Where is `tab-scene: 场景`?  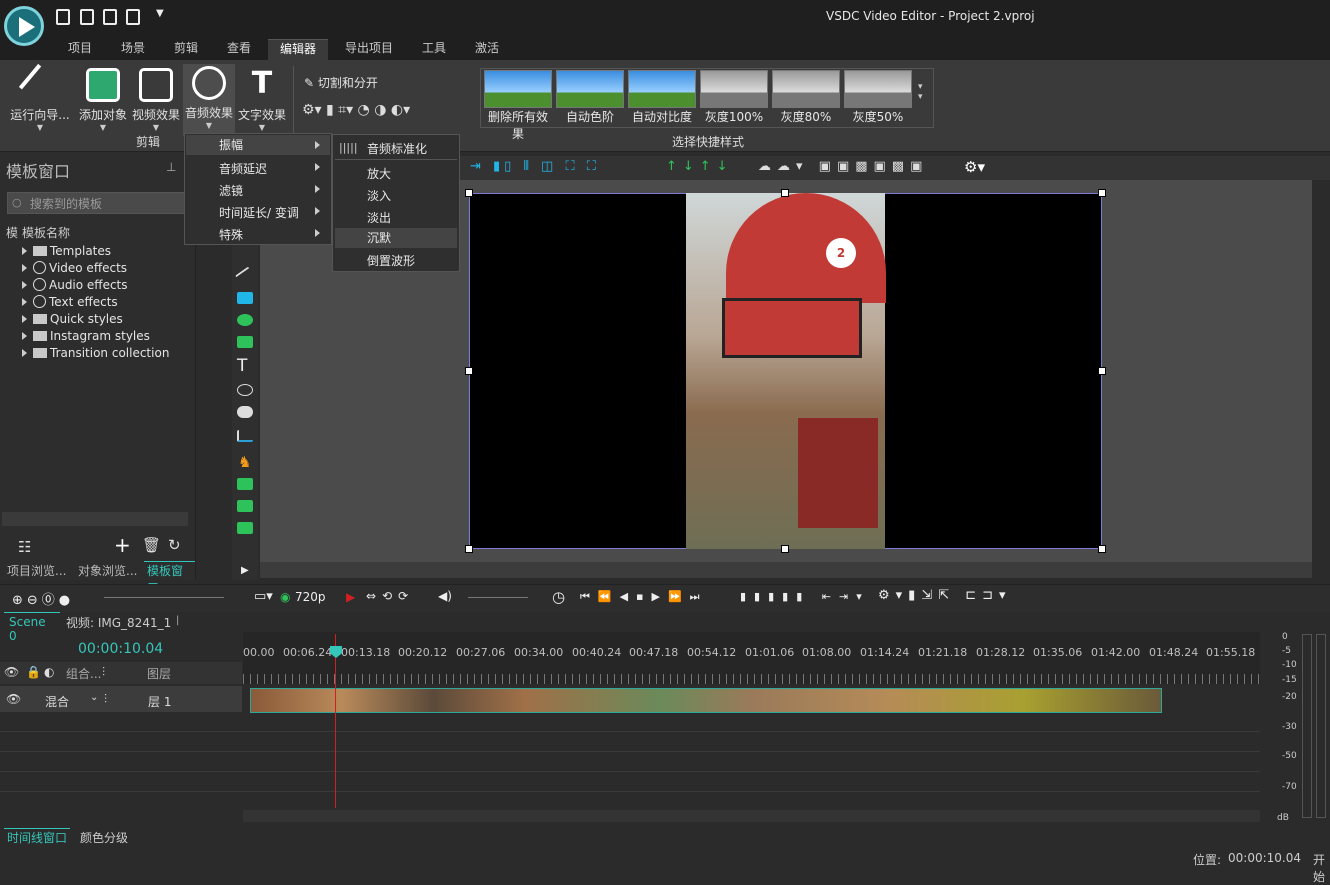
tab-scene: 场景 is located at coordinates (133, 50).